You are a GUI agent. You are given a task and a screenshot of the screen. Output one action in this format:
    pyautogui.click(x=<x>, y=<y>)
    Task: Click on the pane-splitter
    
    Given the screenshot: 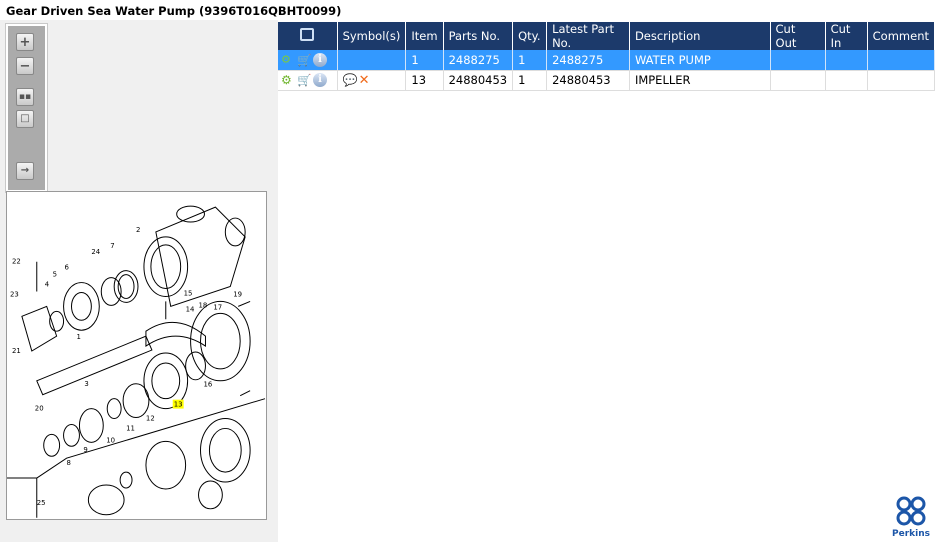 What is the action you would take?
    pyautogui.click(x=275, y=281)
    